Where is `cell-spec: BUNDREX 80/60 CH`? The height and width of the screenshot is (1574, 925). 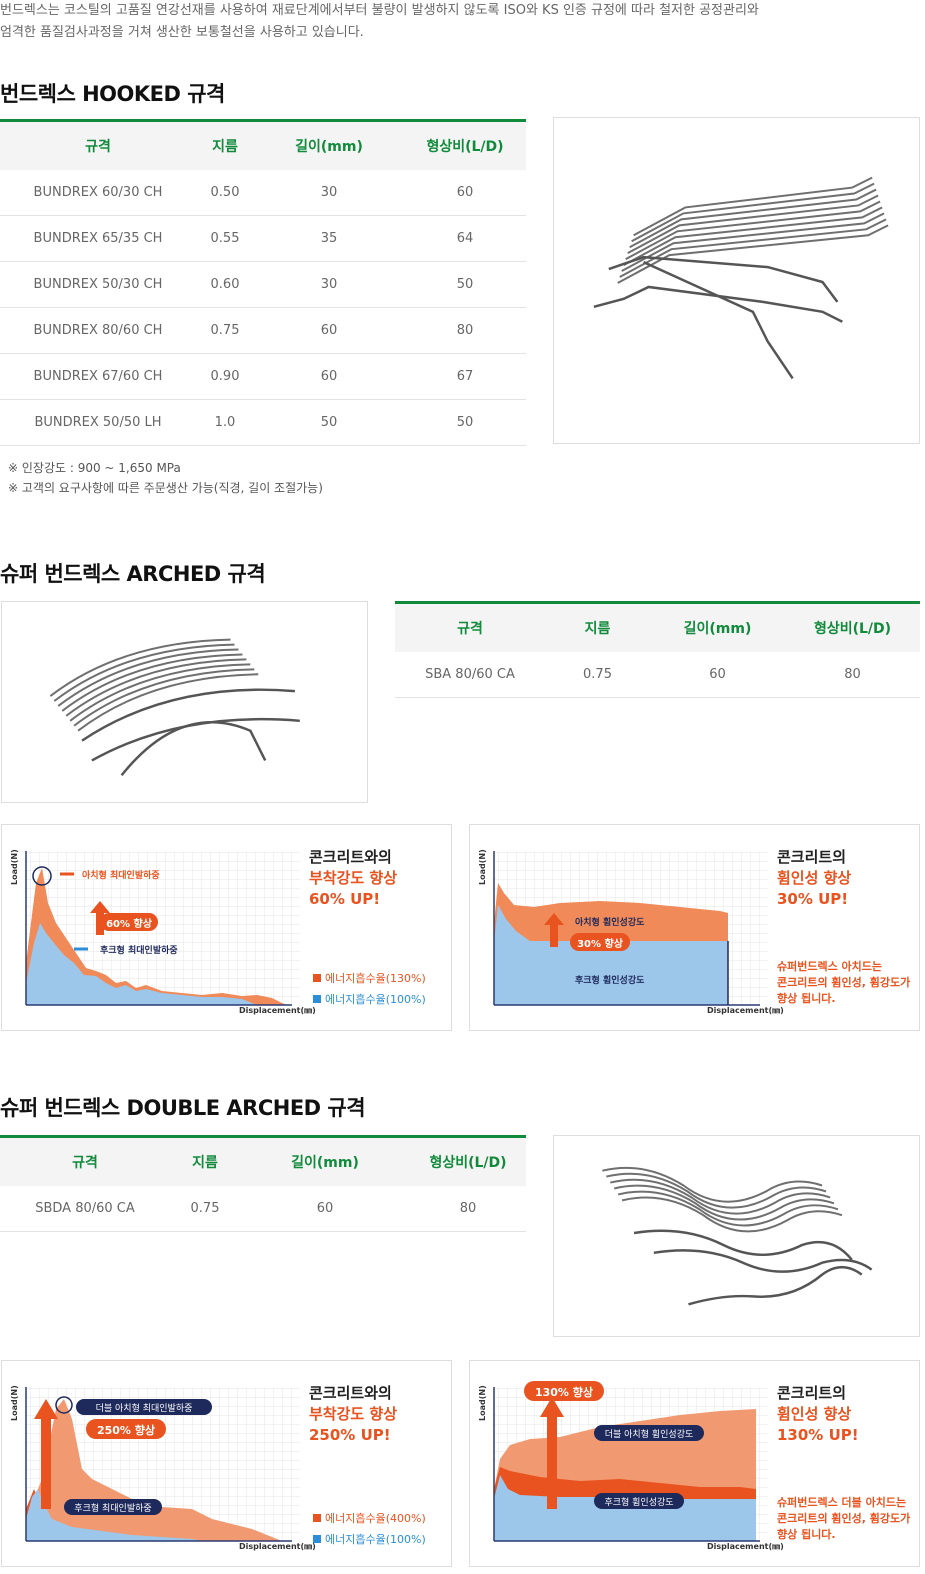
cell-spec: BUNDREX 80/60 CH is located at coordinates (98, 330).